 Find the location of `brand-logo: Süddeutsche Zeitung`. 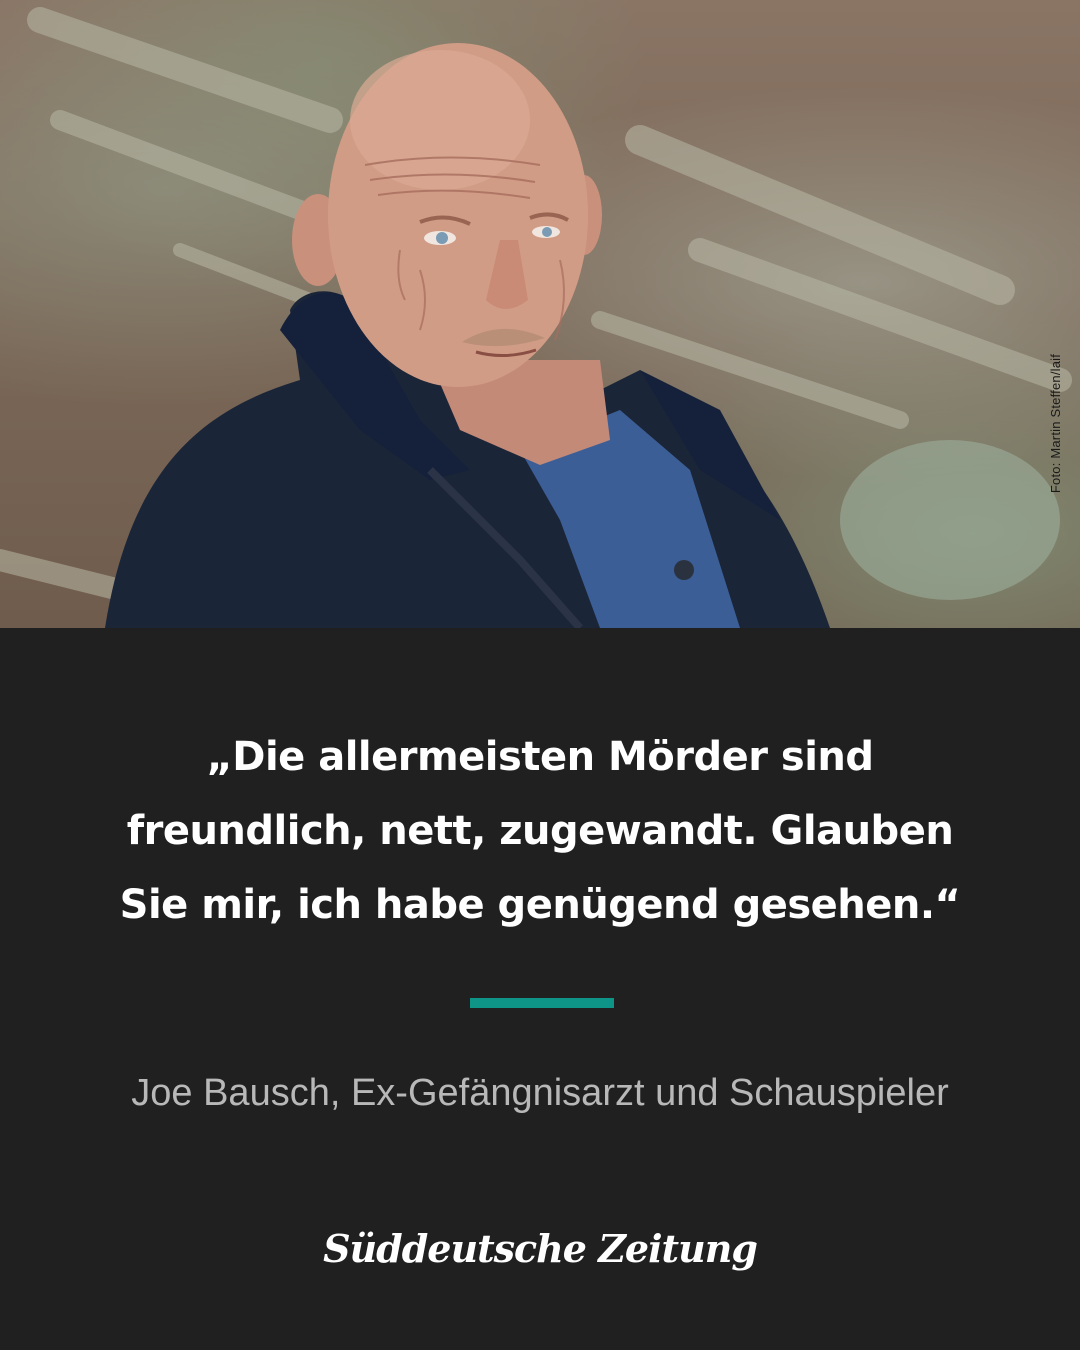

brand-logo: Süddeutsche Zeitung is located at coordinates (540, 1248).